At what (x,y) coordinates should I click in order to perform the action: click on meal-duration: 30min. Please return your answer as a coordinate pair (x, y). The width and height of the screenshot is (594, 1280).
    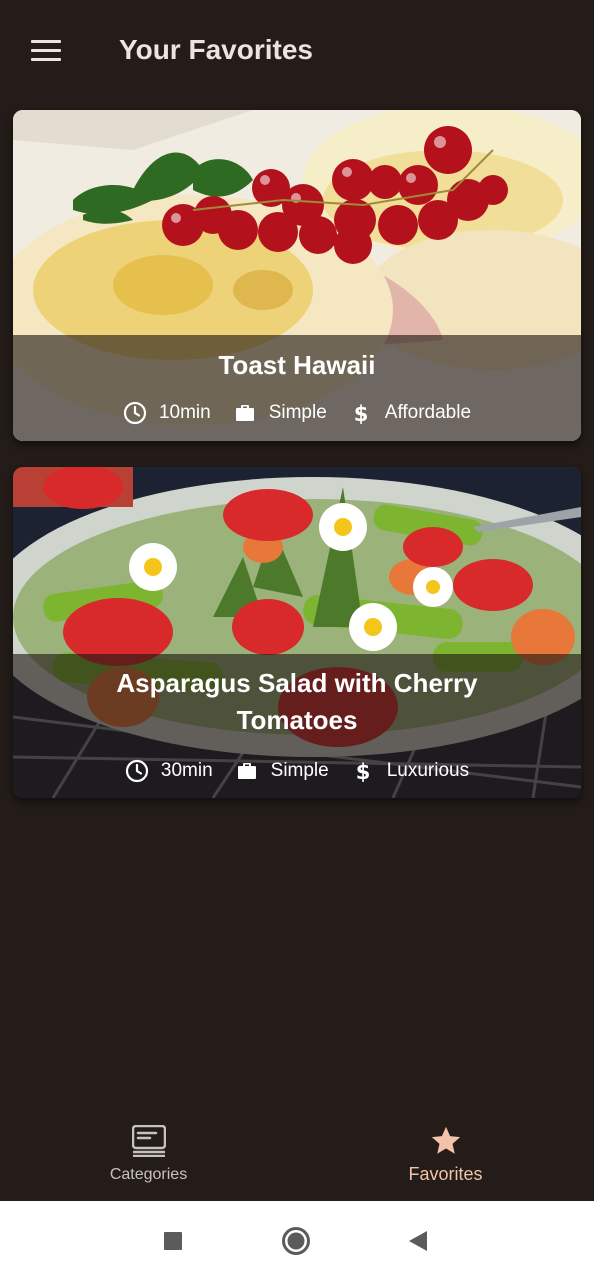
    Looking at the image, I should click on (169, 771).